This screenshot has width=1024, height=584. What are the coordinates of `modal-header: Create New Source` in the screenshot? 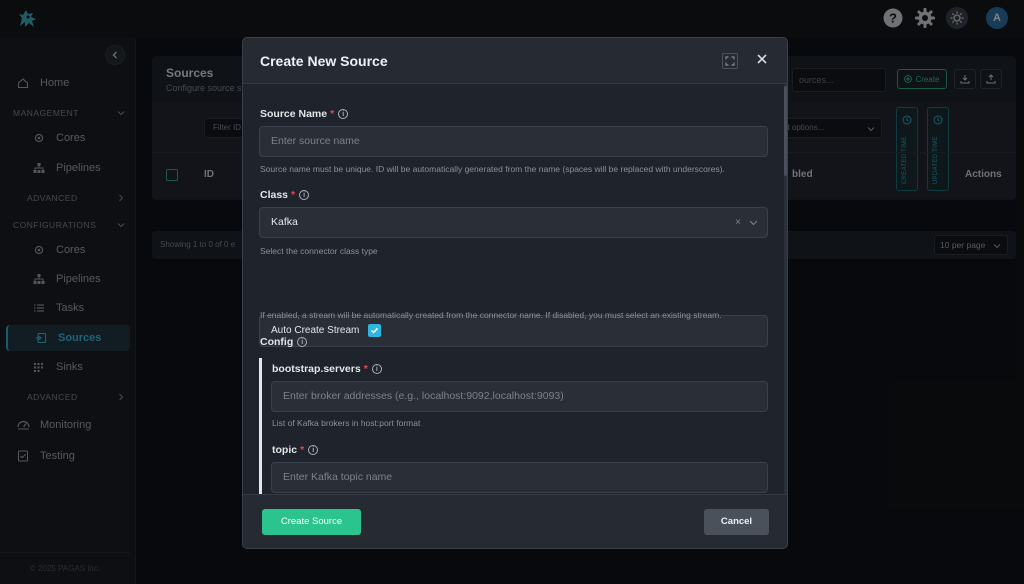 It's located at (515, 61).